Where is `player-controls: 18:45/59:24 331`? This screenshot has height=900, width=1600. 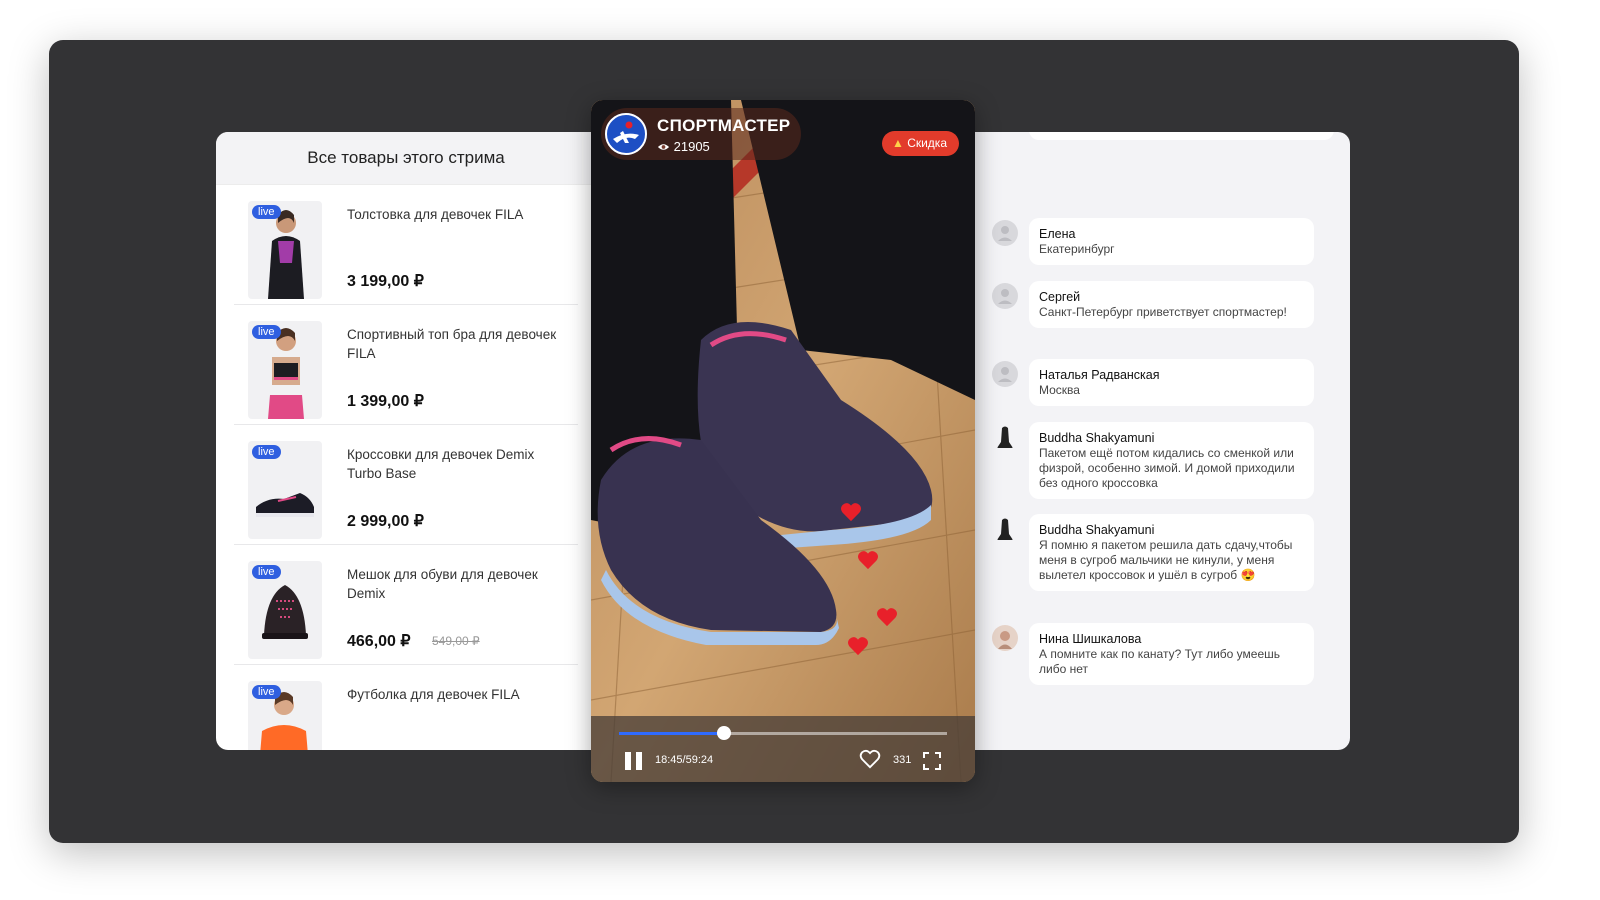 player-controls: 18:45/59:24 331 is located at coordinates (783, 749).